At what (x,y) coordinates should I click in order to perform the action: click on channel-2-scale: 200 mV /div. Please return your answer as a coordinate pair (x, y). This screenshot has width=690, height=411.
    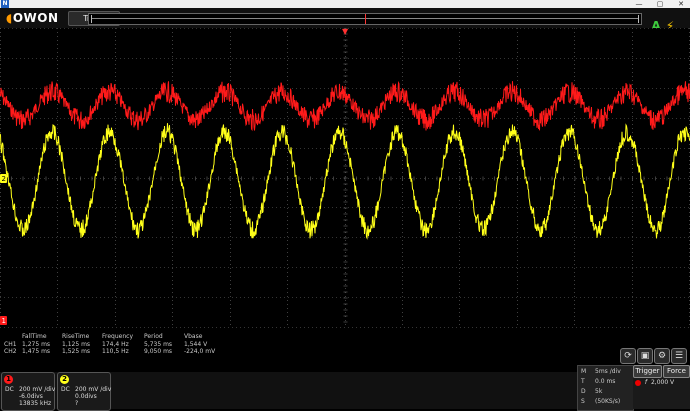
    Looking at the image, I should click on (93, 389).